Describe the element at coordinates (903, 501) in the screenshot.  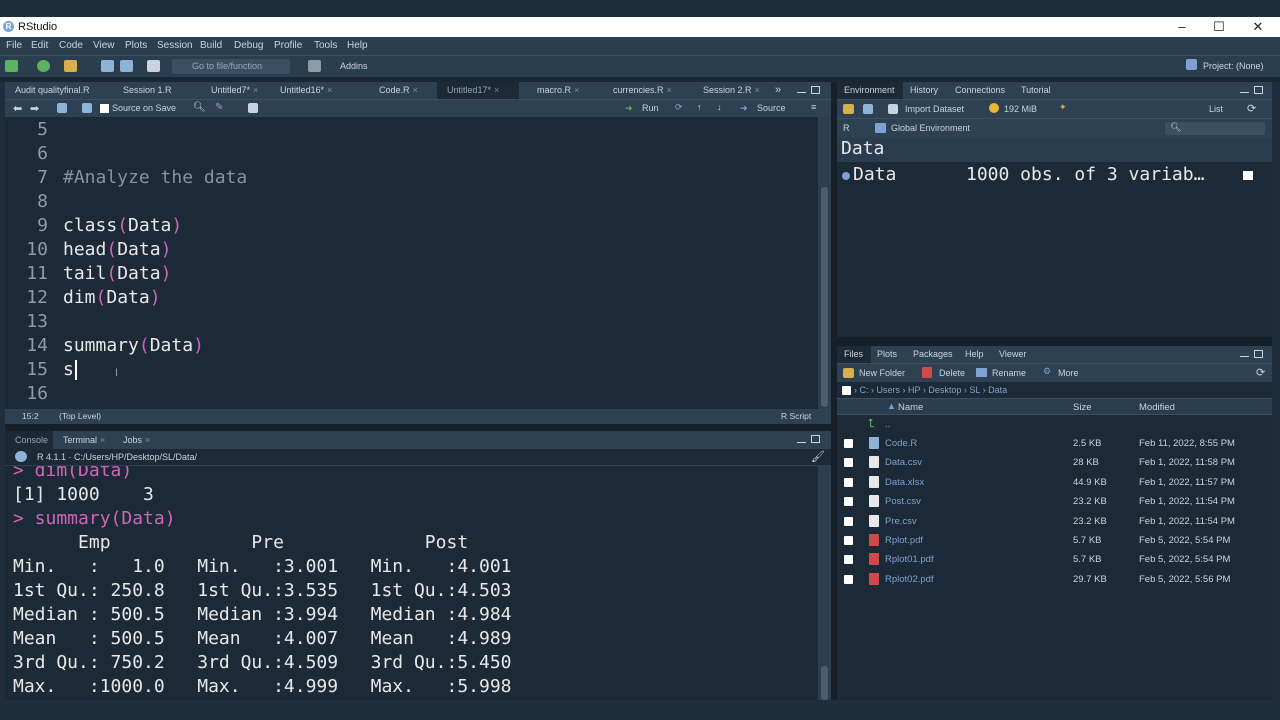
I see `file-name: Post.csv` at that location.